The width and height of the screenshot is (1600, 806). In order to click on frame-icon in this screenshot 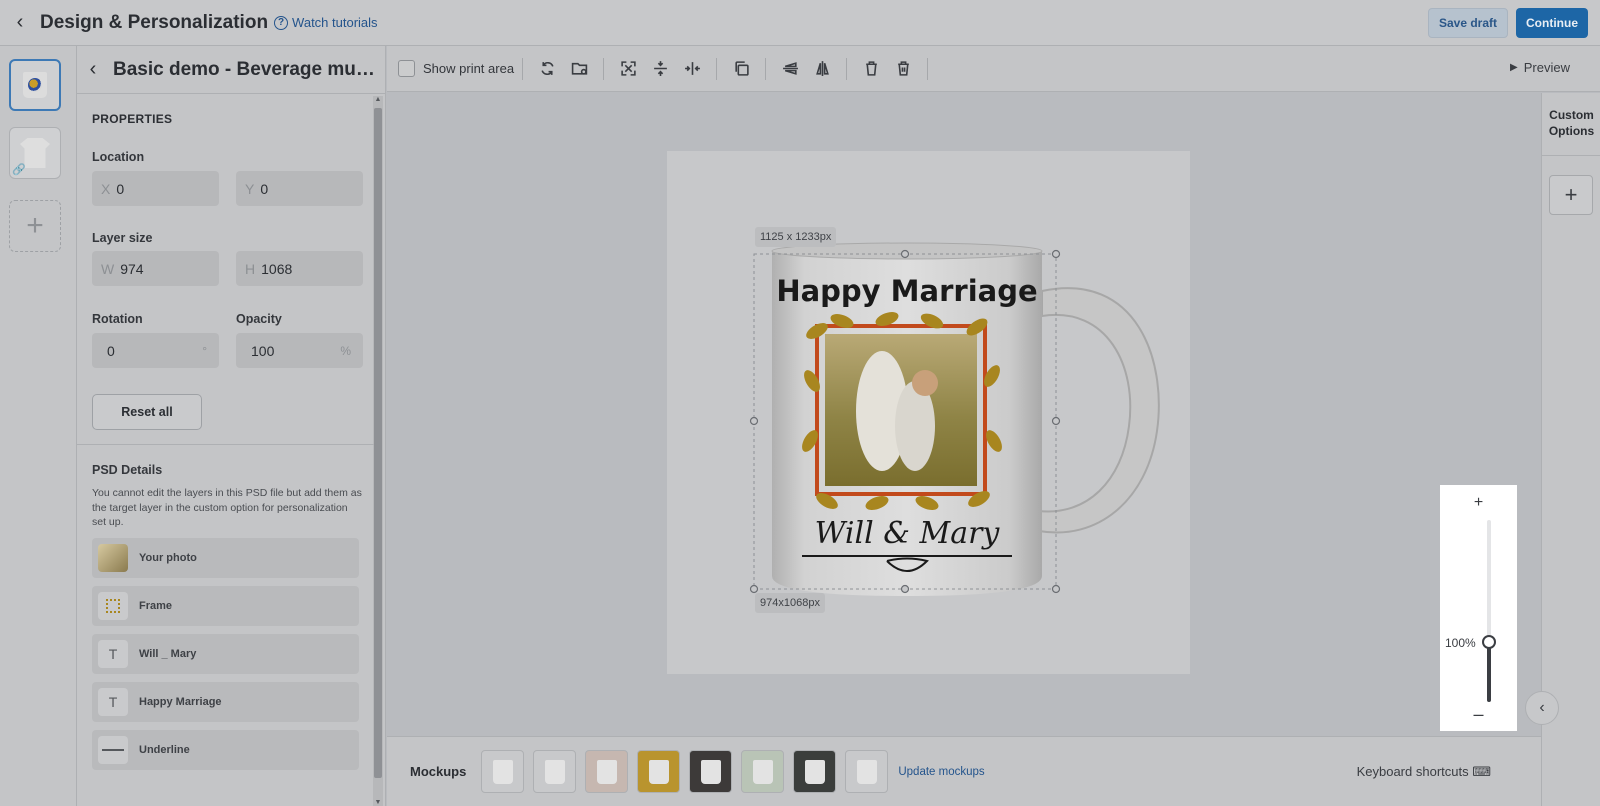, I will do `click(113, 606)`.